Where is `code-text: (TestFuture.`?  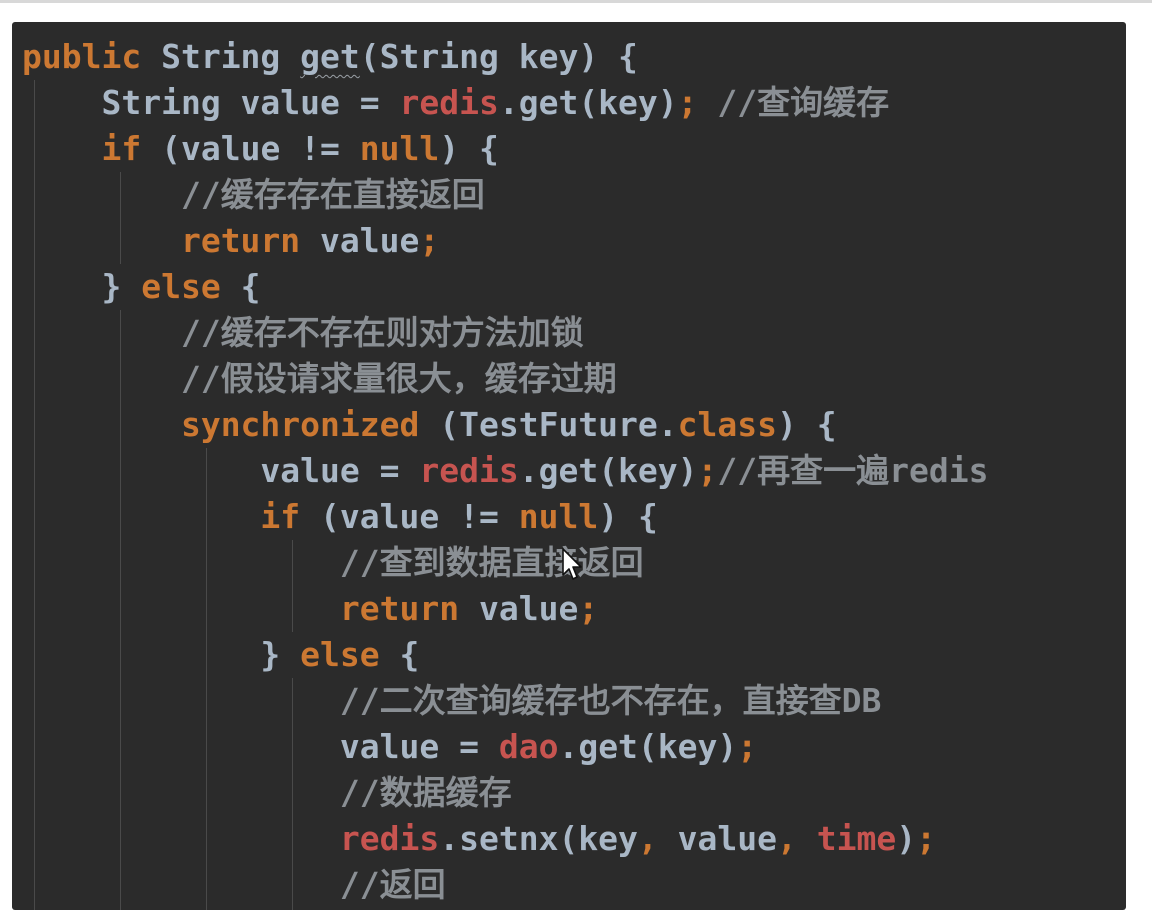
code-text: (TestFuture. is located at coordinates (548, 424).